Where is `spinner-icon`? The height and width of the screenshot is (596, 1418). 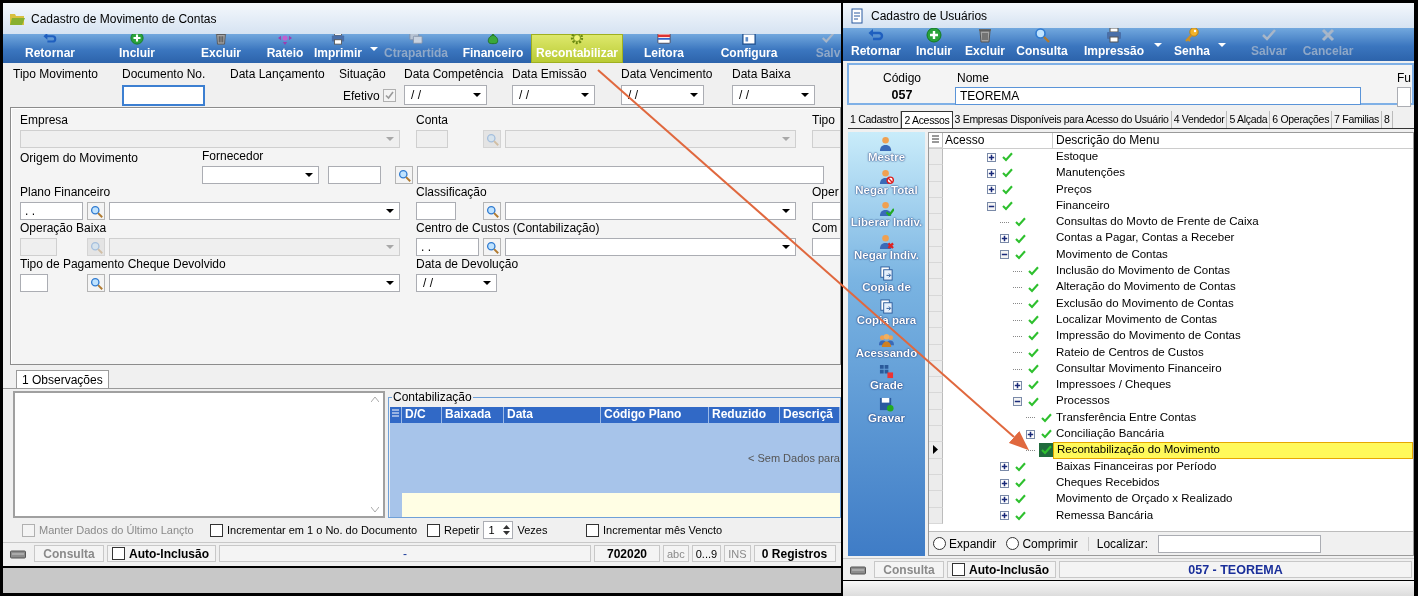
spinner-icon is located at coordinates (507, 530).